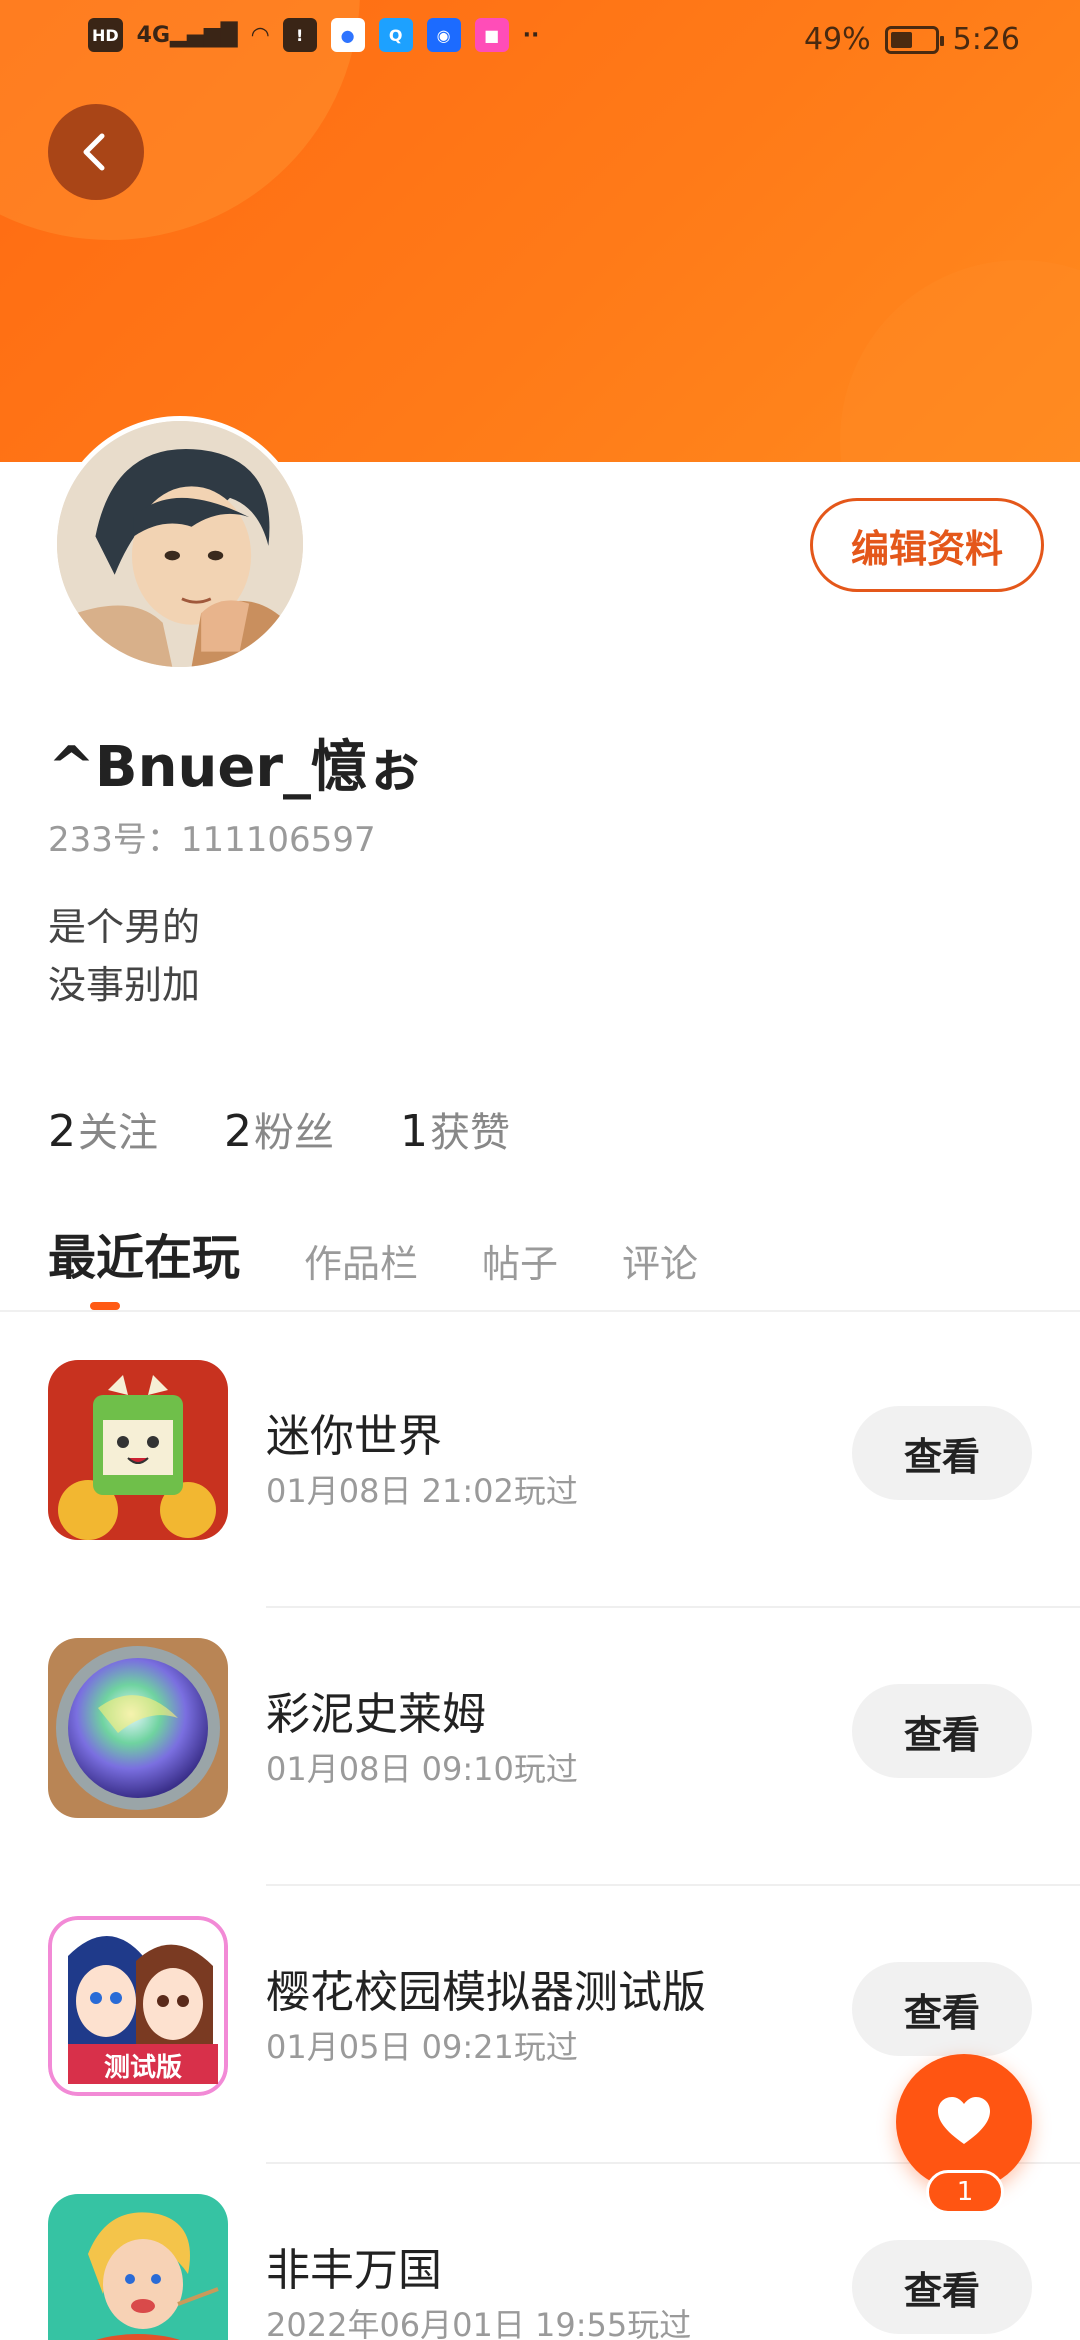 This screenshot has width=1080, height=2340. What do you see at coordinates (540, 1311) in the screenshot?
I see `divider` at bounding box center [540, 1311].